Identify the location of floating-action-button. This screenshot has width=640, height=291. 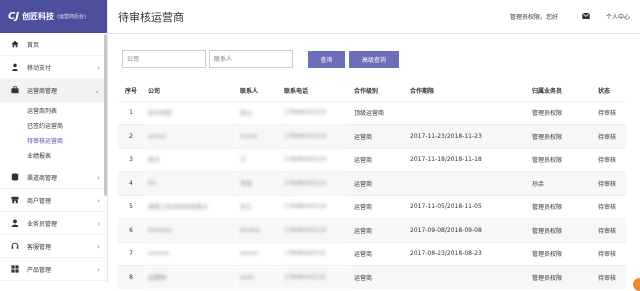
(636, 284).